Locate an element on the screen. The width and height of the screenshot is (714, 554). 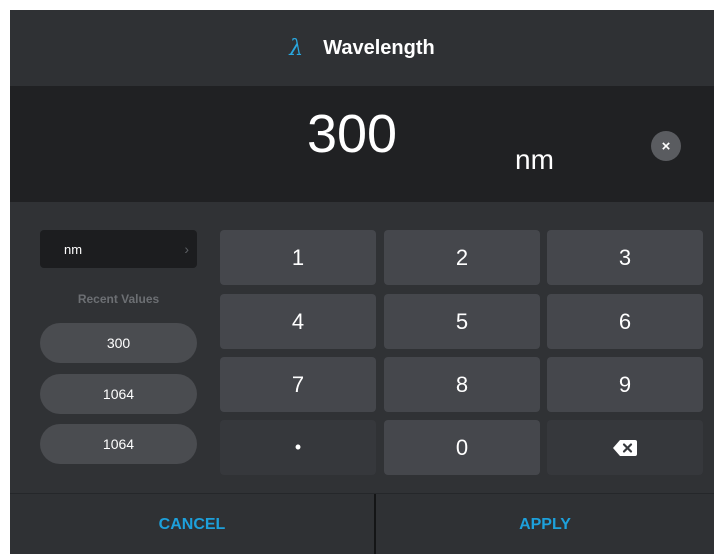
close-icon: × is located at coordinates (666, 146).